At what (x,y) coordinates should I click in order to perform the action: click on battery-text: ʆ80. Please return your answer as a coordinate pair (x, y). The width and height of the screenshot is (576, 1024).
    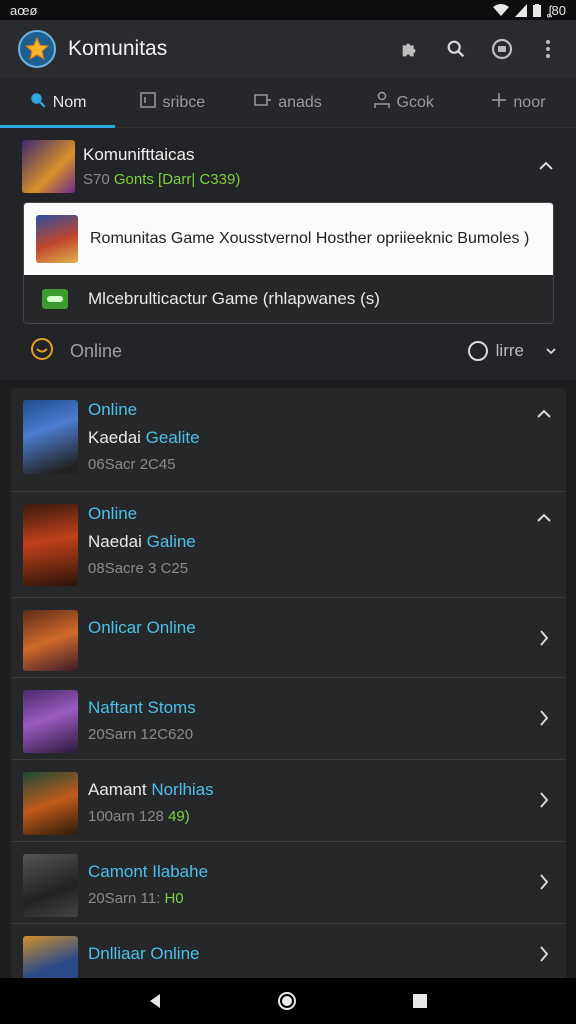
    Looking at the image, I should click on (556, 10).